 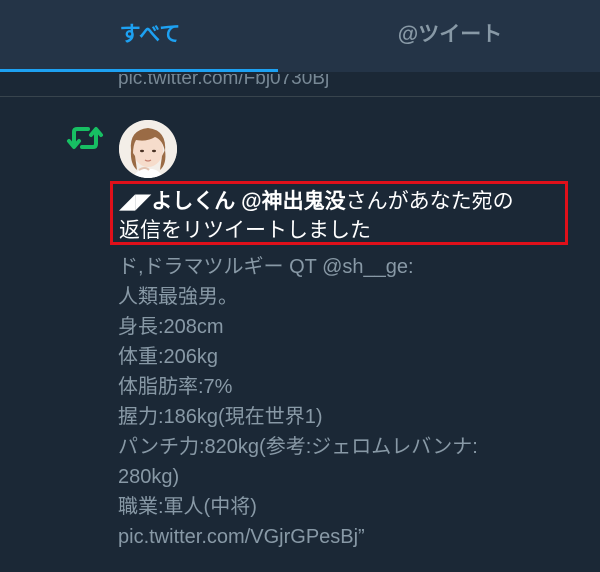 What do you see at coordinates (139, 70) in the screenshot?
I see `active-tab-indicator` at bounding box center [139, 70].